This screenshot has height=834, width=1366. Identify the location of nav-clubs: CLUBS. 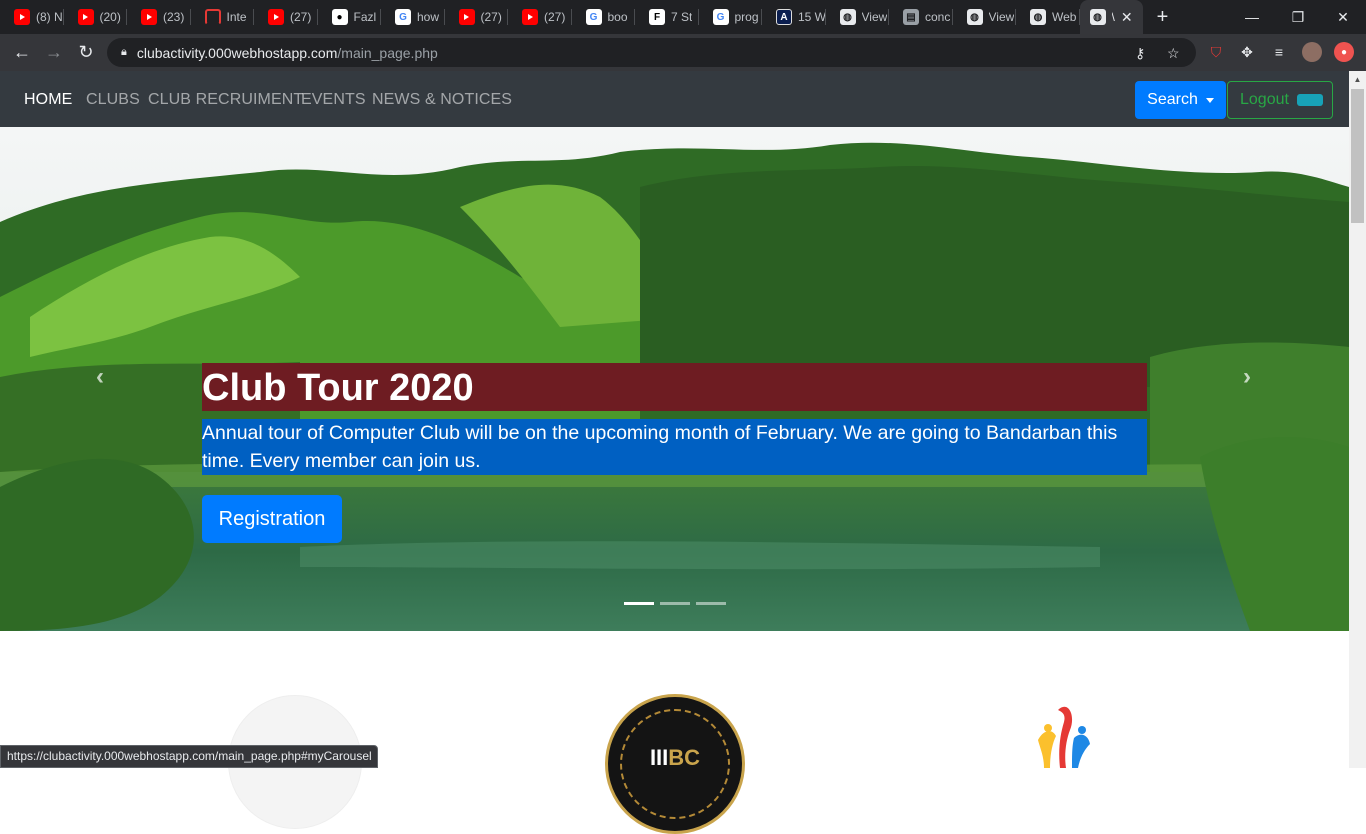
(113, 100).